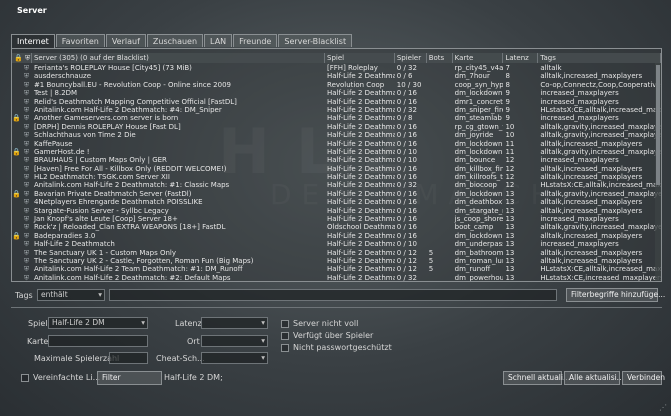 The width and height of the screenshot is (671, 416). I want to click on server-latency: 13, so click(510, 202).